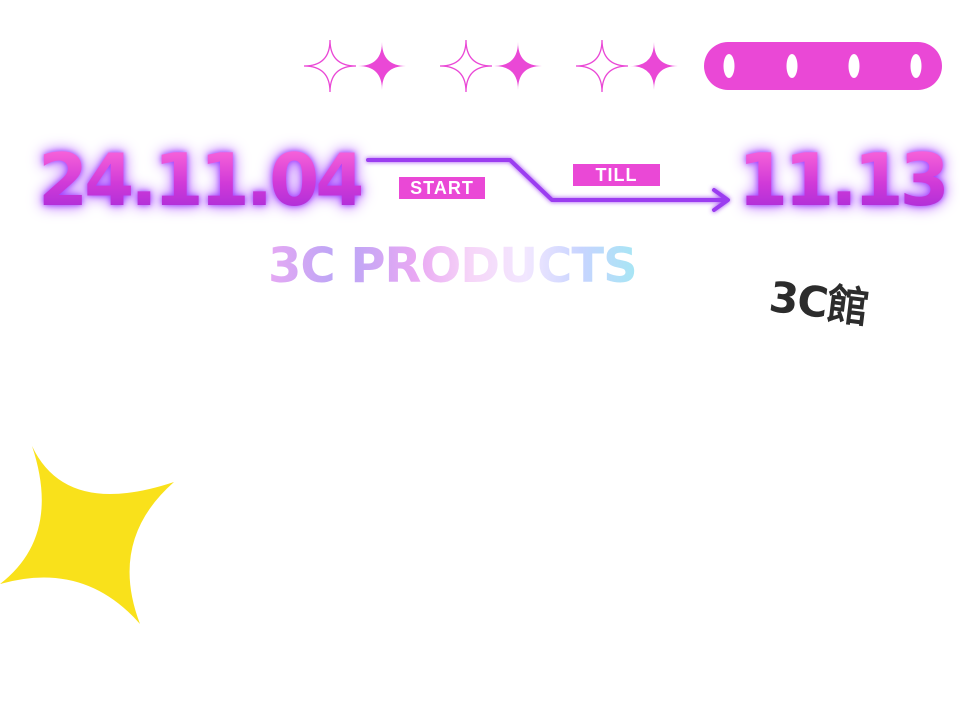 The image size is (960, 720). What do you see at coordinates (87, 535) in the screenshot?
I see `four-point-star-icon` at bounding box center [87, 535].